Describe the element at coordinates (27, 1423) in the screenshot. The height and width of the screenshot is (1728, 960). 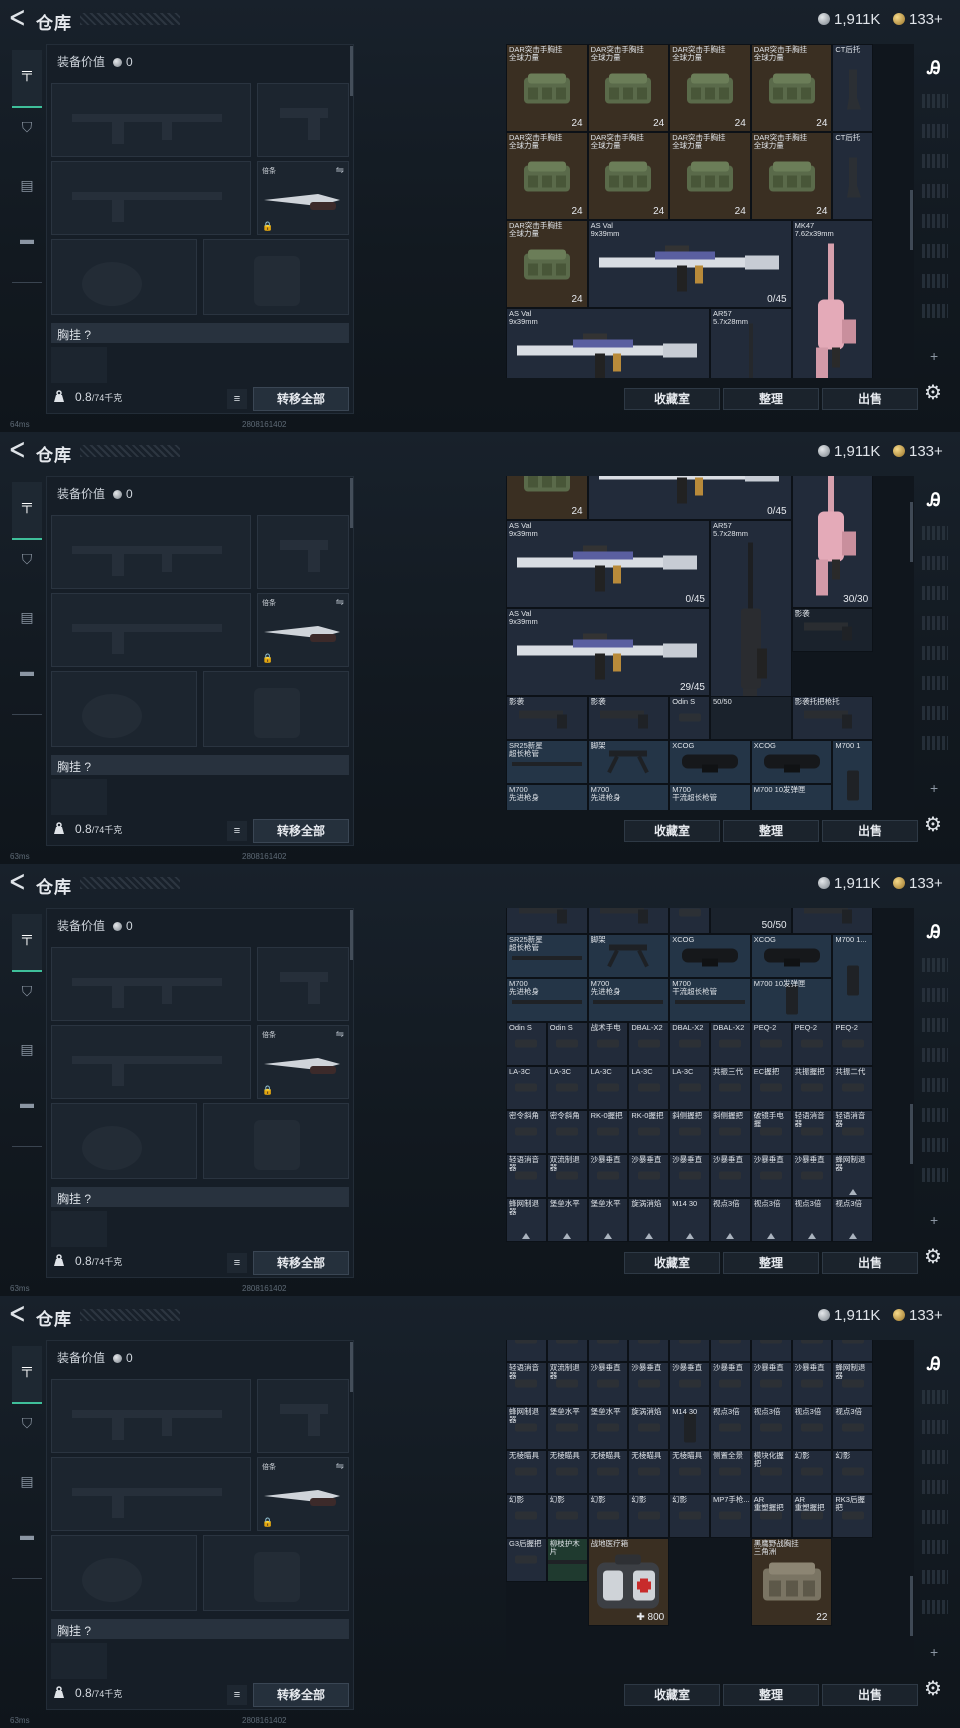
I see `helmet-tab: ⛉` at that location.